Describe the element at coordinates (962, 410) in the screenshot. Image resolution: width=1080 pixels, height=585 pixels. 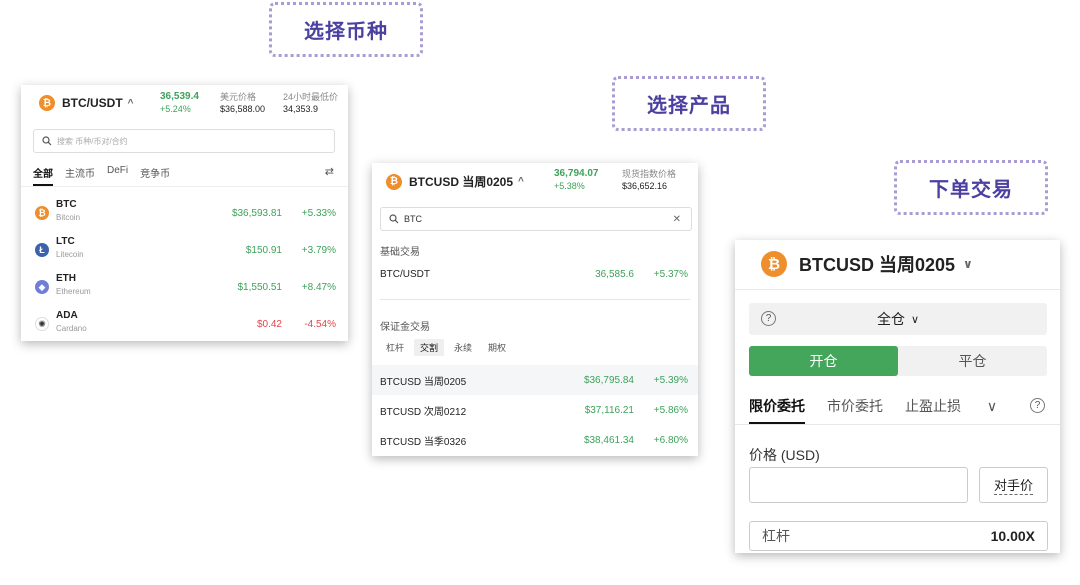
I see `tab-take-profit-stop-loss: 止盈止损 ∨` at that location.